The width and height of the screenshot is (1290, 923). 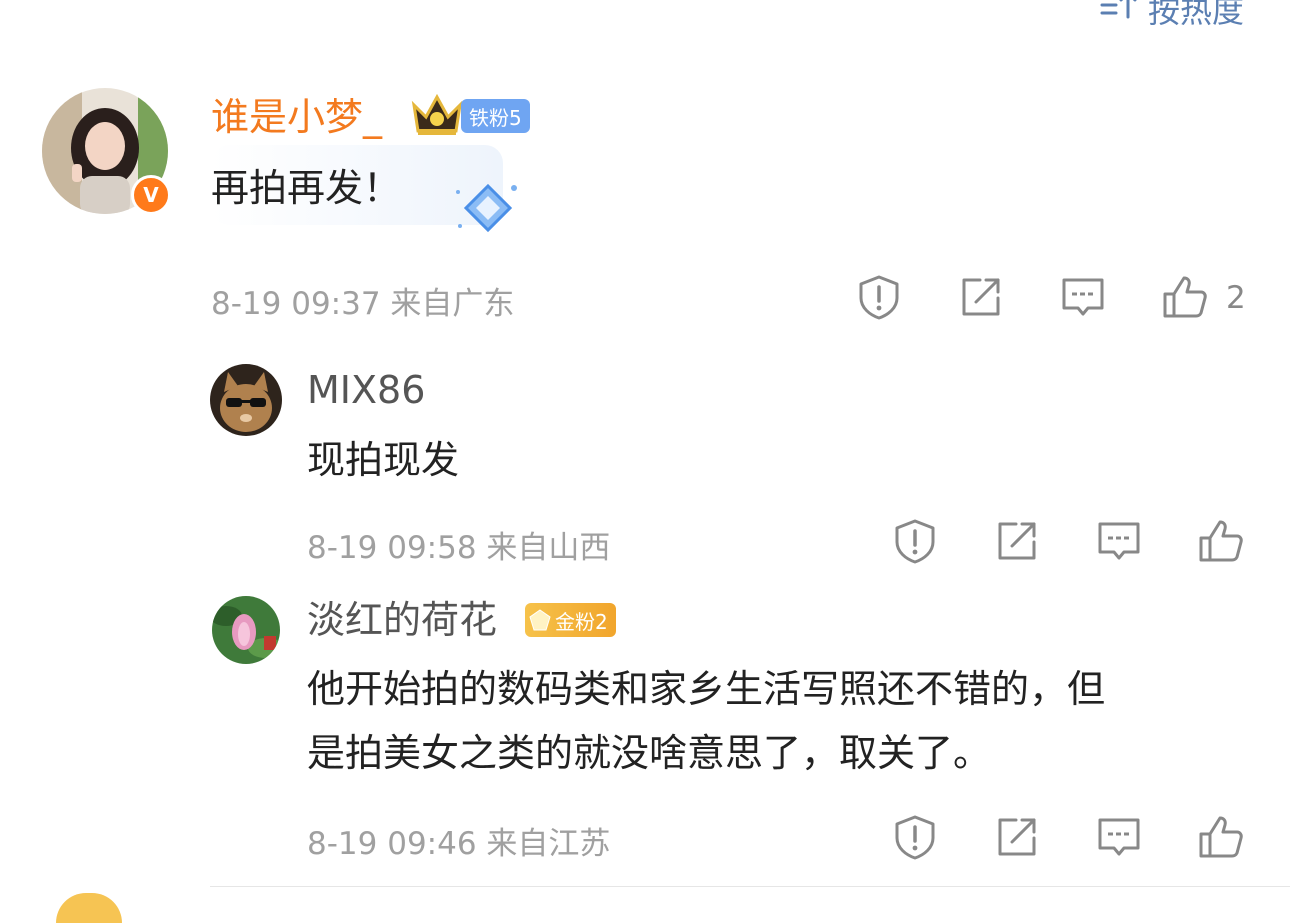 I want to click on verified-v-icon: V, so click(x=151, y=195).